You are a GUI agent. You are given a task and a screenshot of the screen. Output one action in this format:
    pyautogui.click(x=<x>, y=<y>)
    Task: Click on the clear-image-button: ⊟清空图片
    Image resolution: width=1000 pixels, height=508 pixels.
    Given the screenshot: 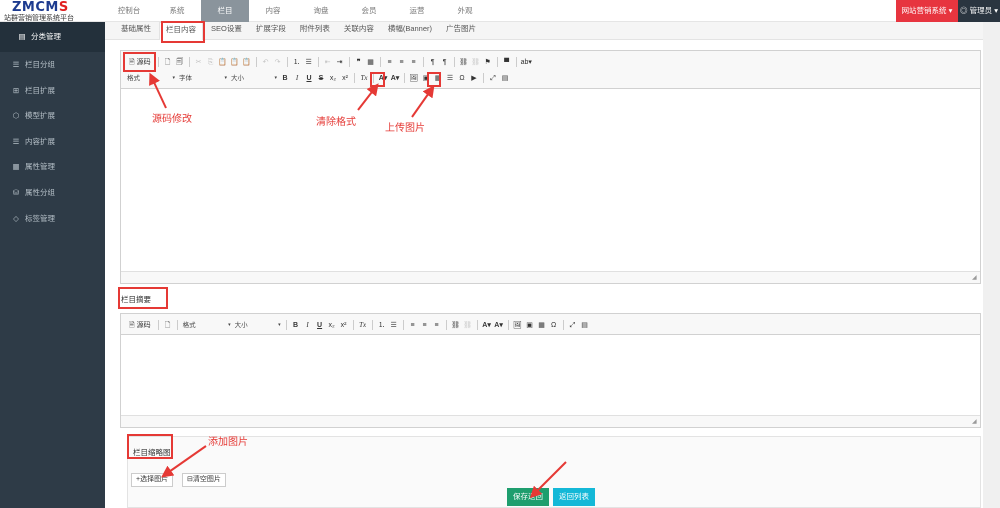 What is the action you would take?
    pyautogui.click(x=204, y=480)
    